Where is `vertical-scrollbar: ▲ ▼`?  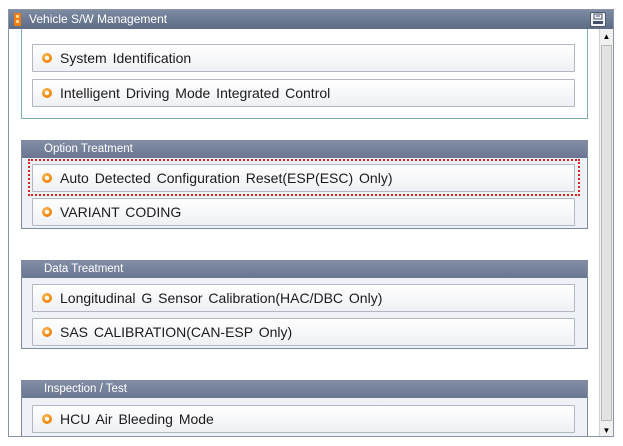 vertical-scrollbar: ▲ ▼ is located at coordinates (606, 232).